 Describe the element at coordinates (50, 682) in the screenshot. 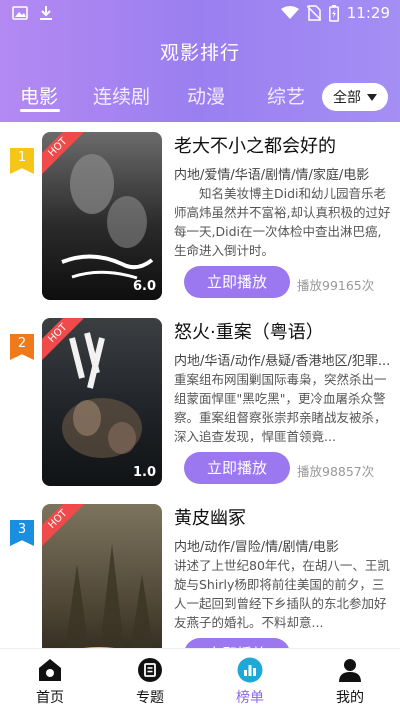

I see `nav-home: 首页` at that location.